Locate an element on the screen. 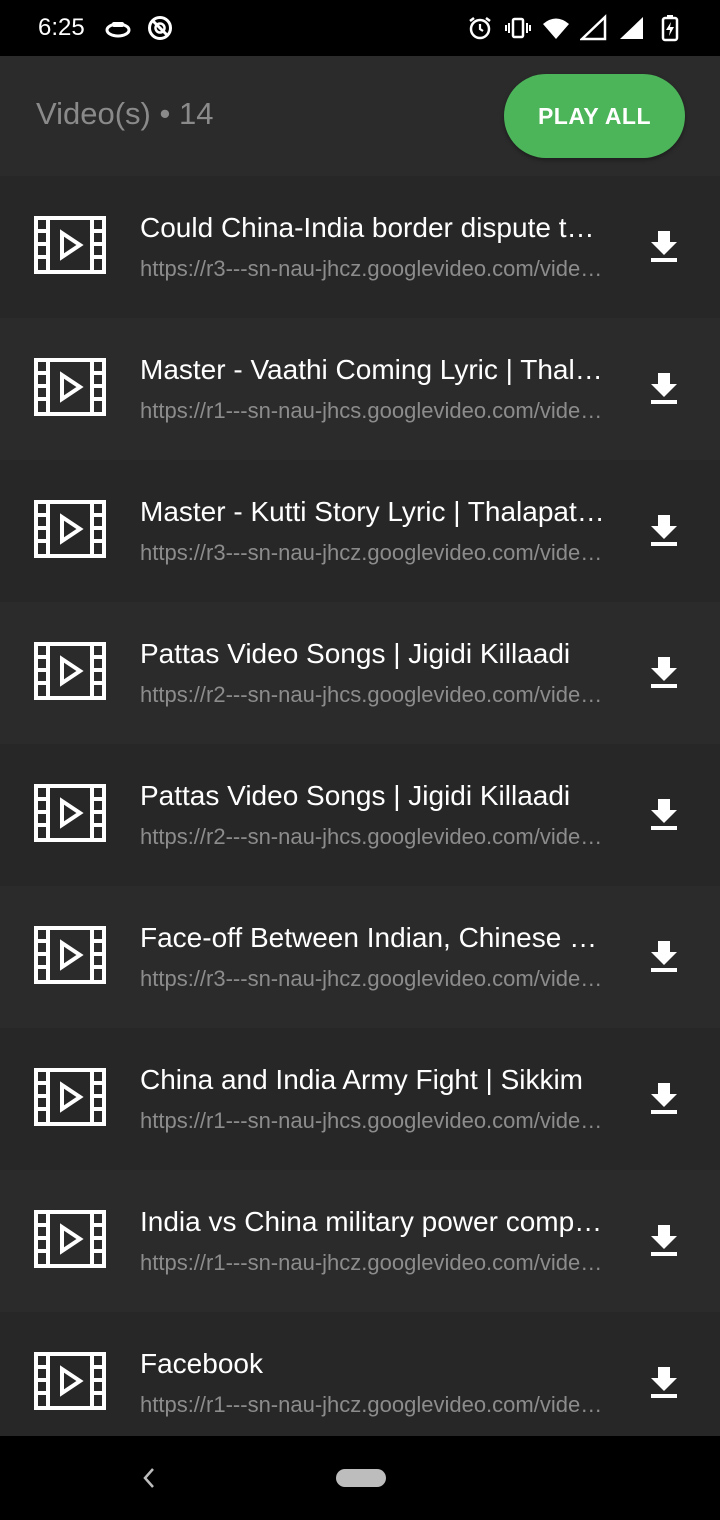  wifi-icon is located at coordinates (556, 28).